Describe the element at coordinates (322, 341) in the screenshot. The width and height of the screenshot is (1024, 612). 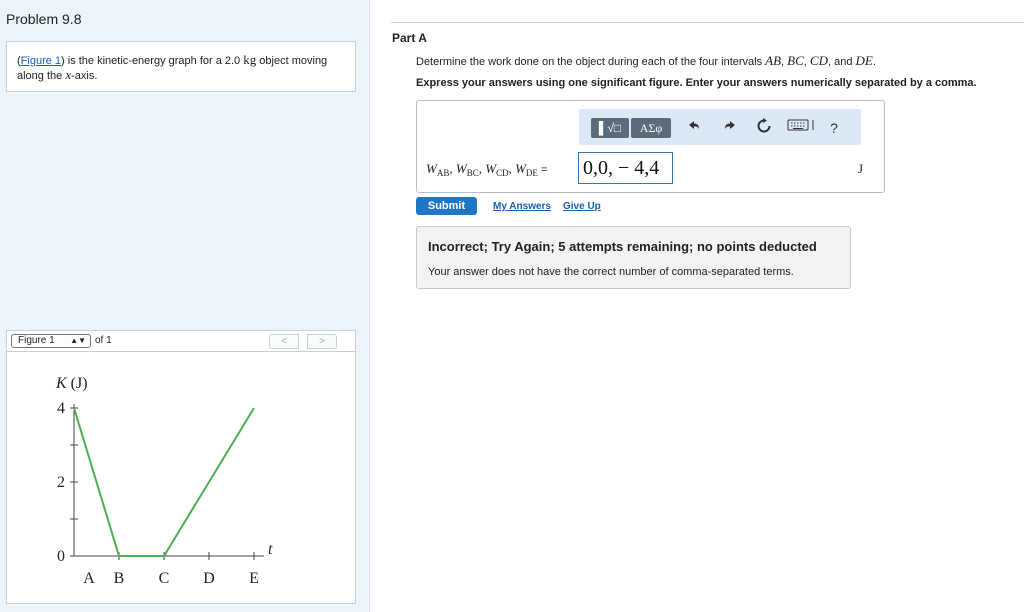
I see `next-figure-button: >` at that location.